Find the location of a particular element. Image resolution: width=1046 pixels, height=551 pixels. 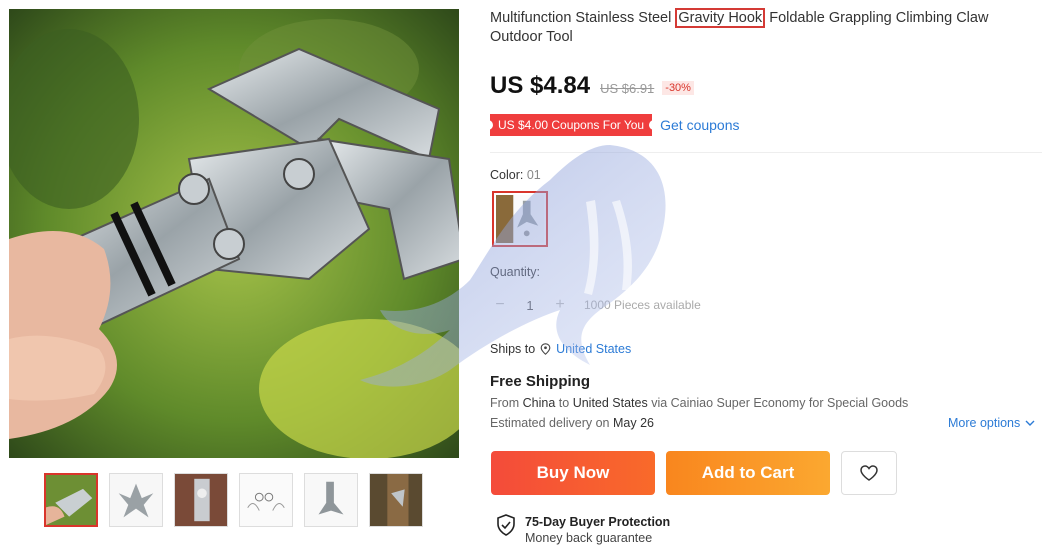

quantity-increase-button: + is located at coordinates (560, 305).